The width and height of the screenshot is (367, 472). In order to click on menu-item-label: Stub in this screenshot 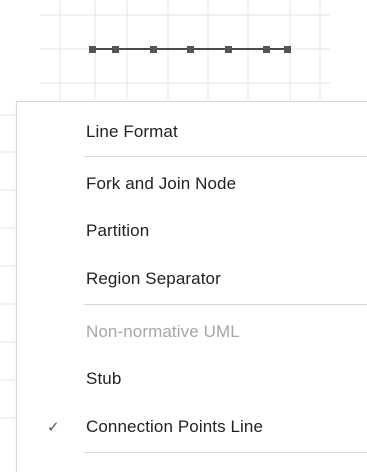, I will do `click(104, 378)`.